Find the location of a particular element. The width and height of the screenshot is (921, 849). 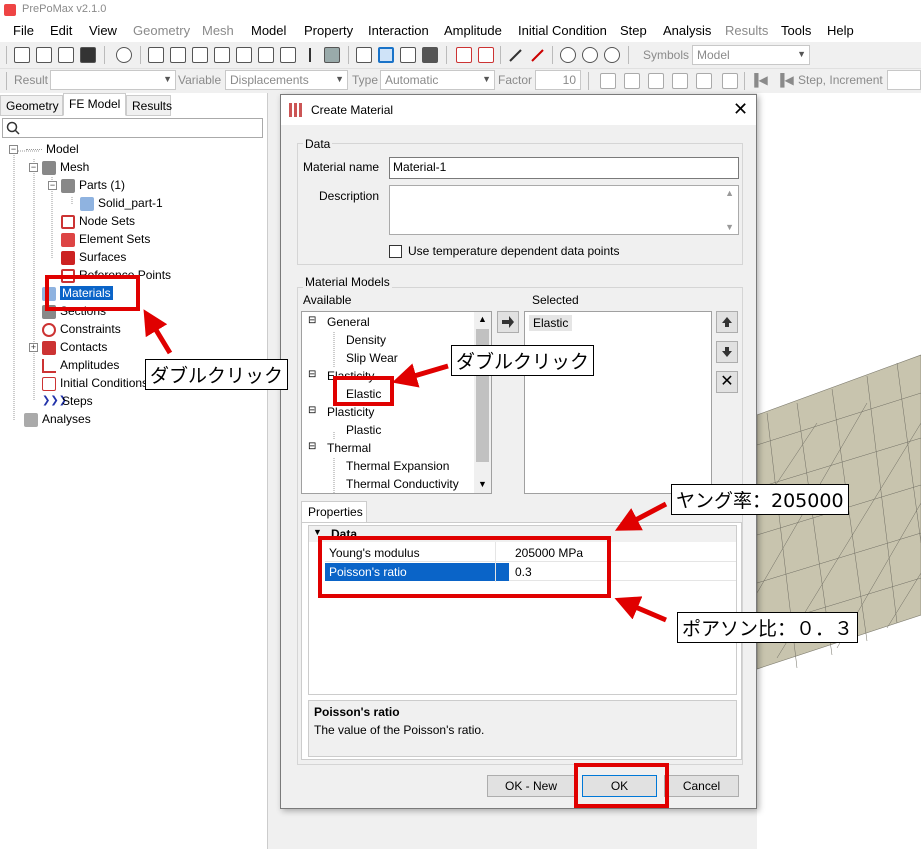

menu-interaction: Interaction is located at coordinates (398, 30).